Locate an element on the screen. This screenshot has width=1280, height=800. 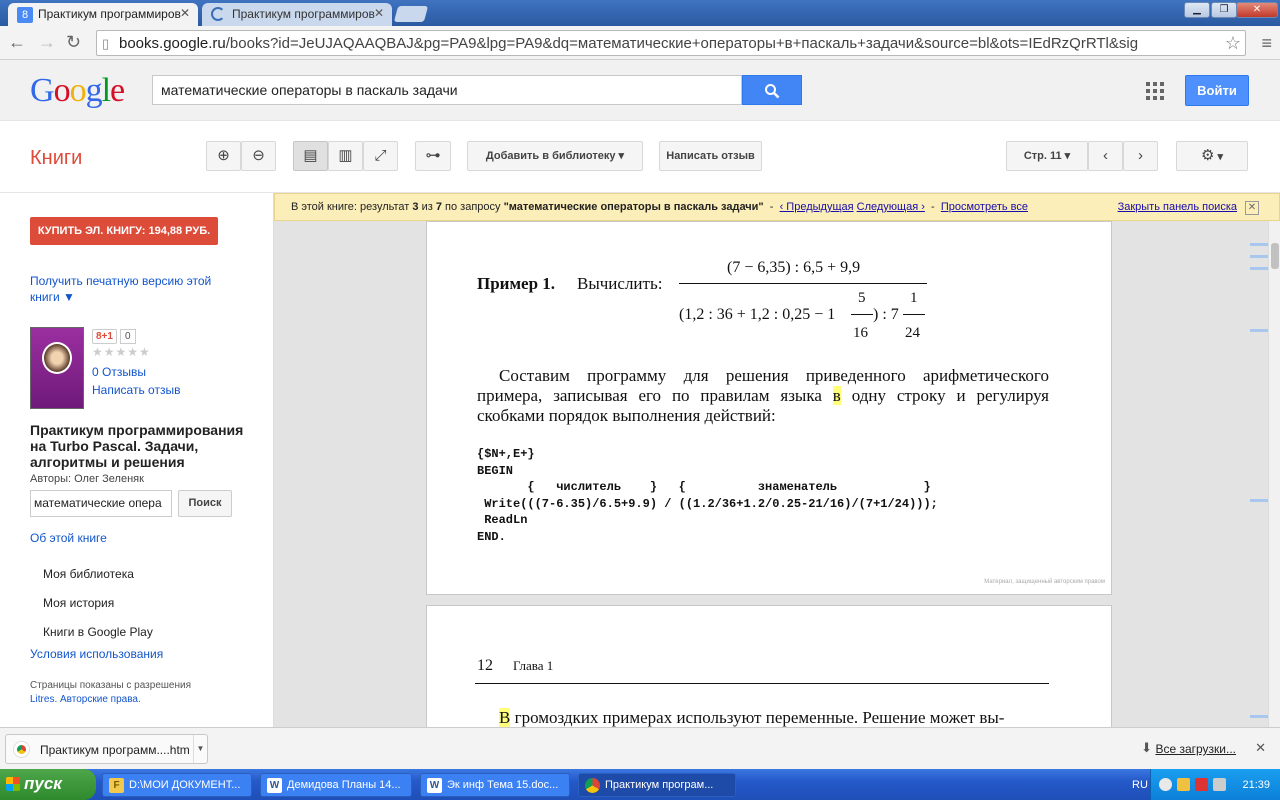
book-cover is located at coordinates (57, 368).